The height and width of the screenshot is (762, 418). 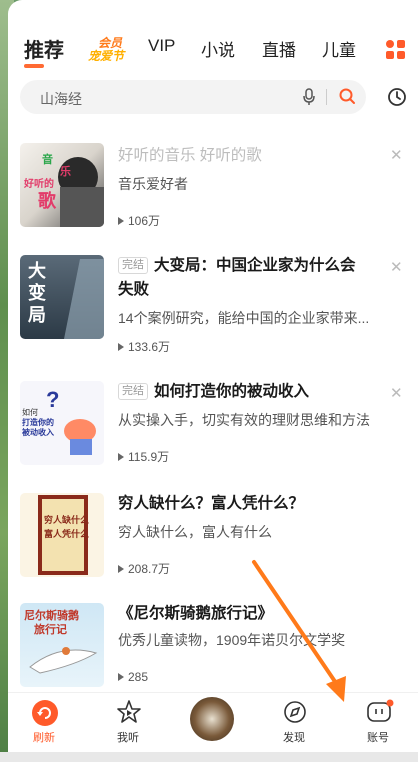 I want to click on cover-title-2: 乐, so click(x=65, y=171).